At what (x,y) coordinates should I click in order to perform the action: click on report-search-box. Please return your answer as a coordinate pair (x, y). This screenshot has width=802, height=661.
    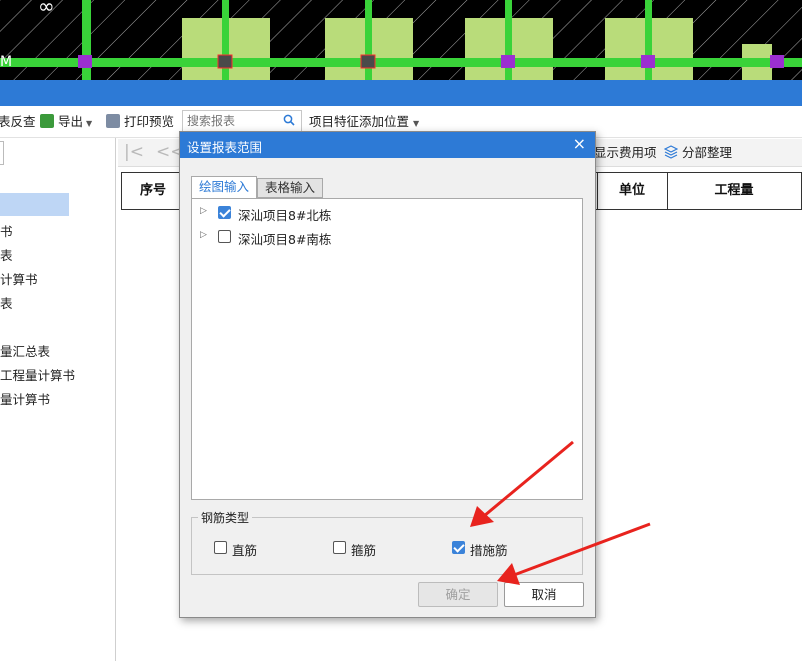
    Looking at the image, I should click on (242, 121).